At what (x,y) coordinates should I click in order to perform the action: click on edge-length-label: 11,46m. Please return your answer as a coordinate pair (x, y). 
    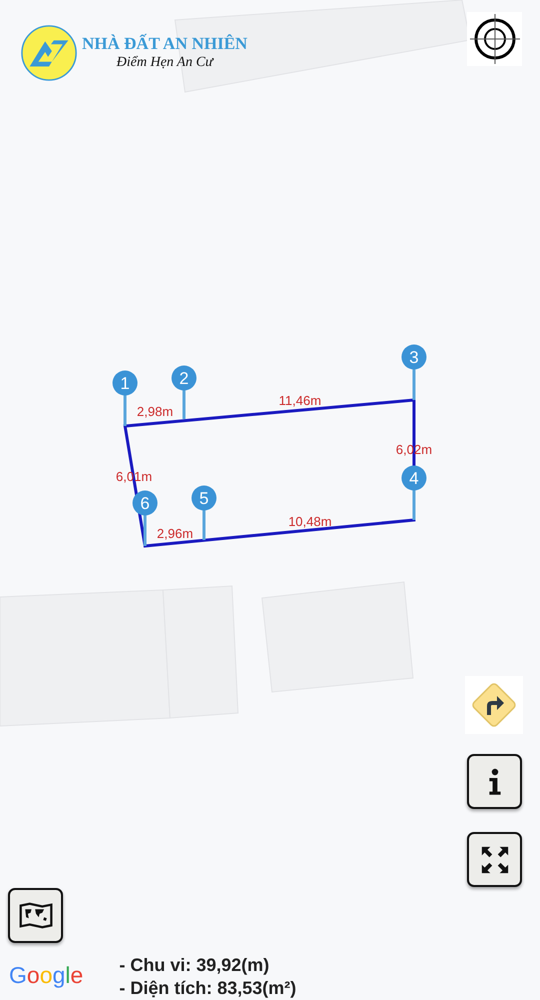
    Looking at the image, I should click on (300, 400).